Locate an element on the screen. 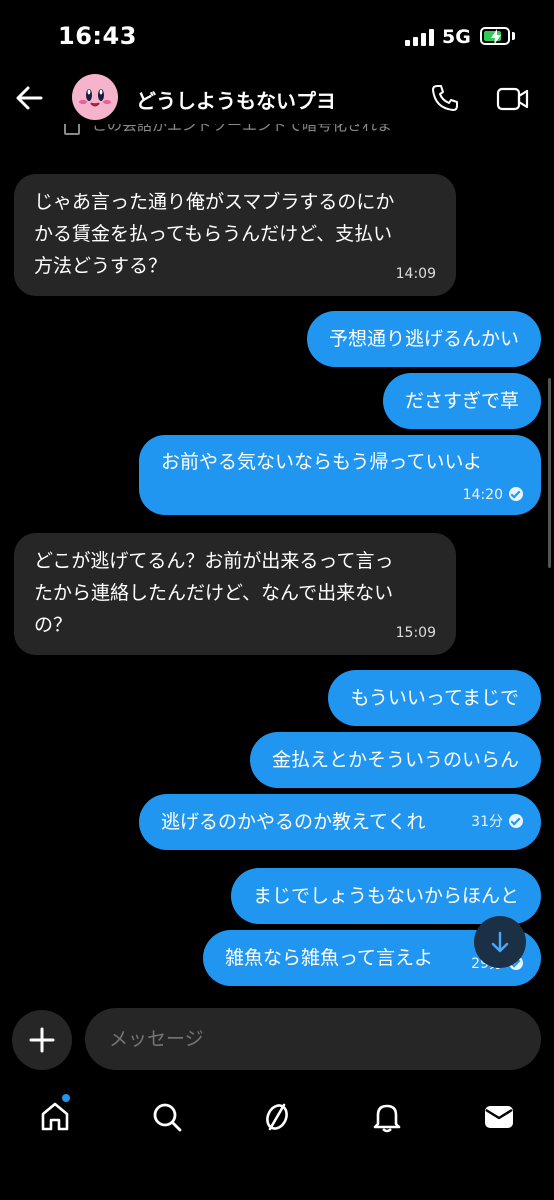  avatar is located at coordinates (95, 97).